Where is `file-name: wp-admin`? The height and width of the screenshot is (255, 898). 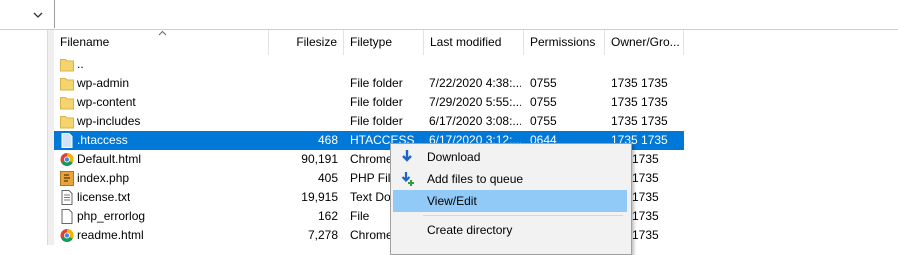 file-name: wp-admin is located at coordinates (103, 83).